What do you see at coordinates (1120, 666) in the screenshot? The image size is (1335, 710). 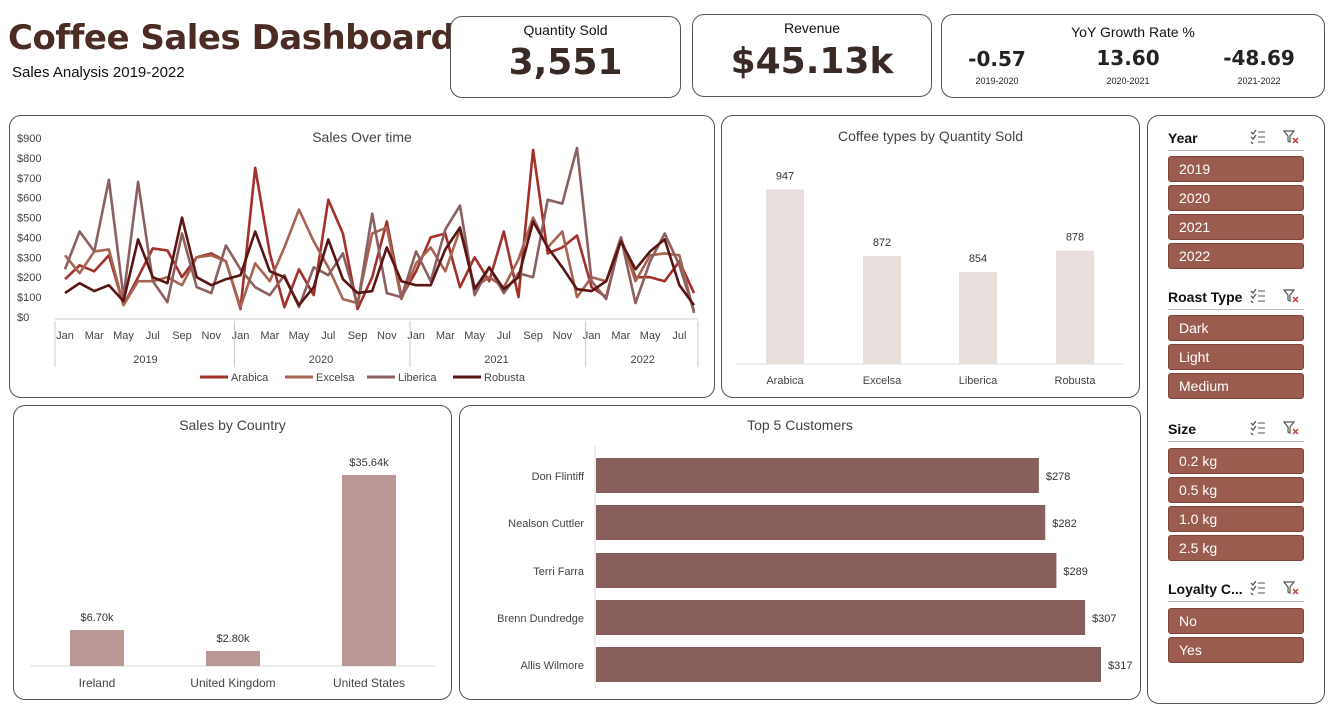 I see `data-label: $317` at bounding box center [1120, 666].